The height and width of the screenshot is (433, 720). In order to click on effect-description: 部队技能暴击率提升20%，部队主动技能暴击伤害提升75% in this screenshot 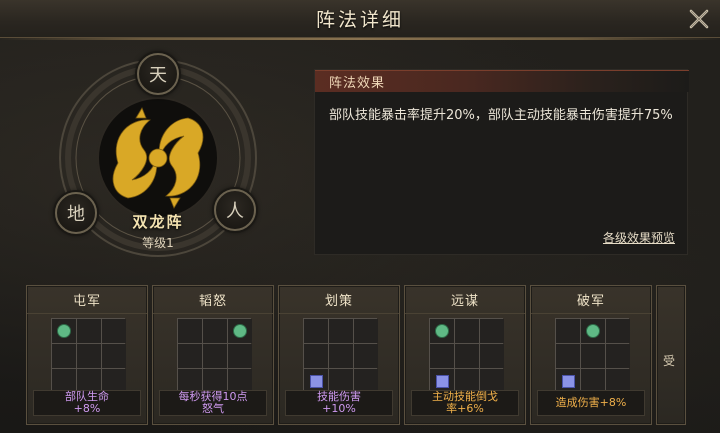, I will do `click(501, 115)`.